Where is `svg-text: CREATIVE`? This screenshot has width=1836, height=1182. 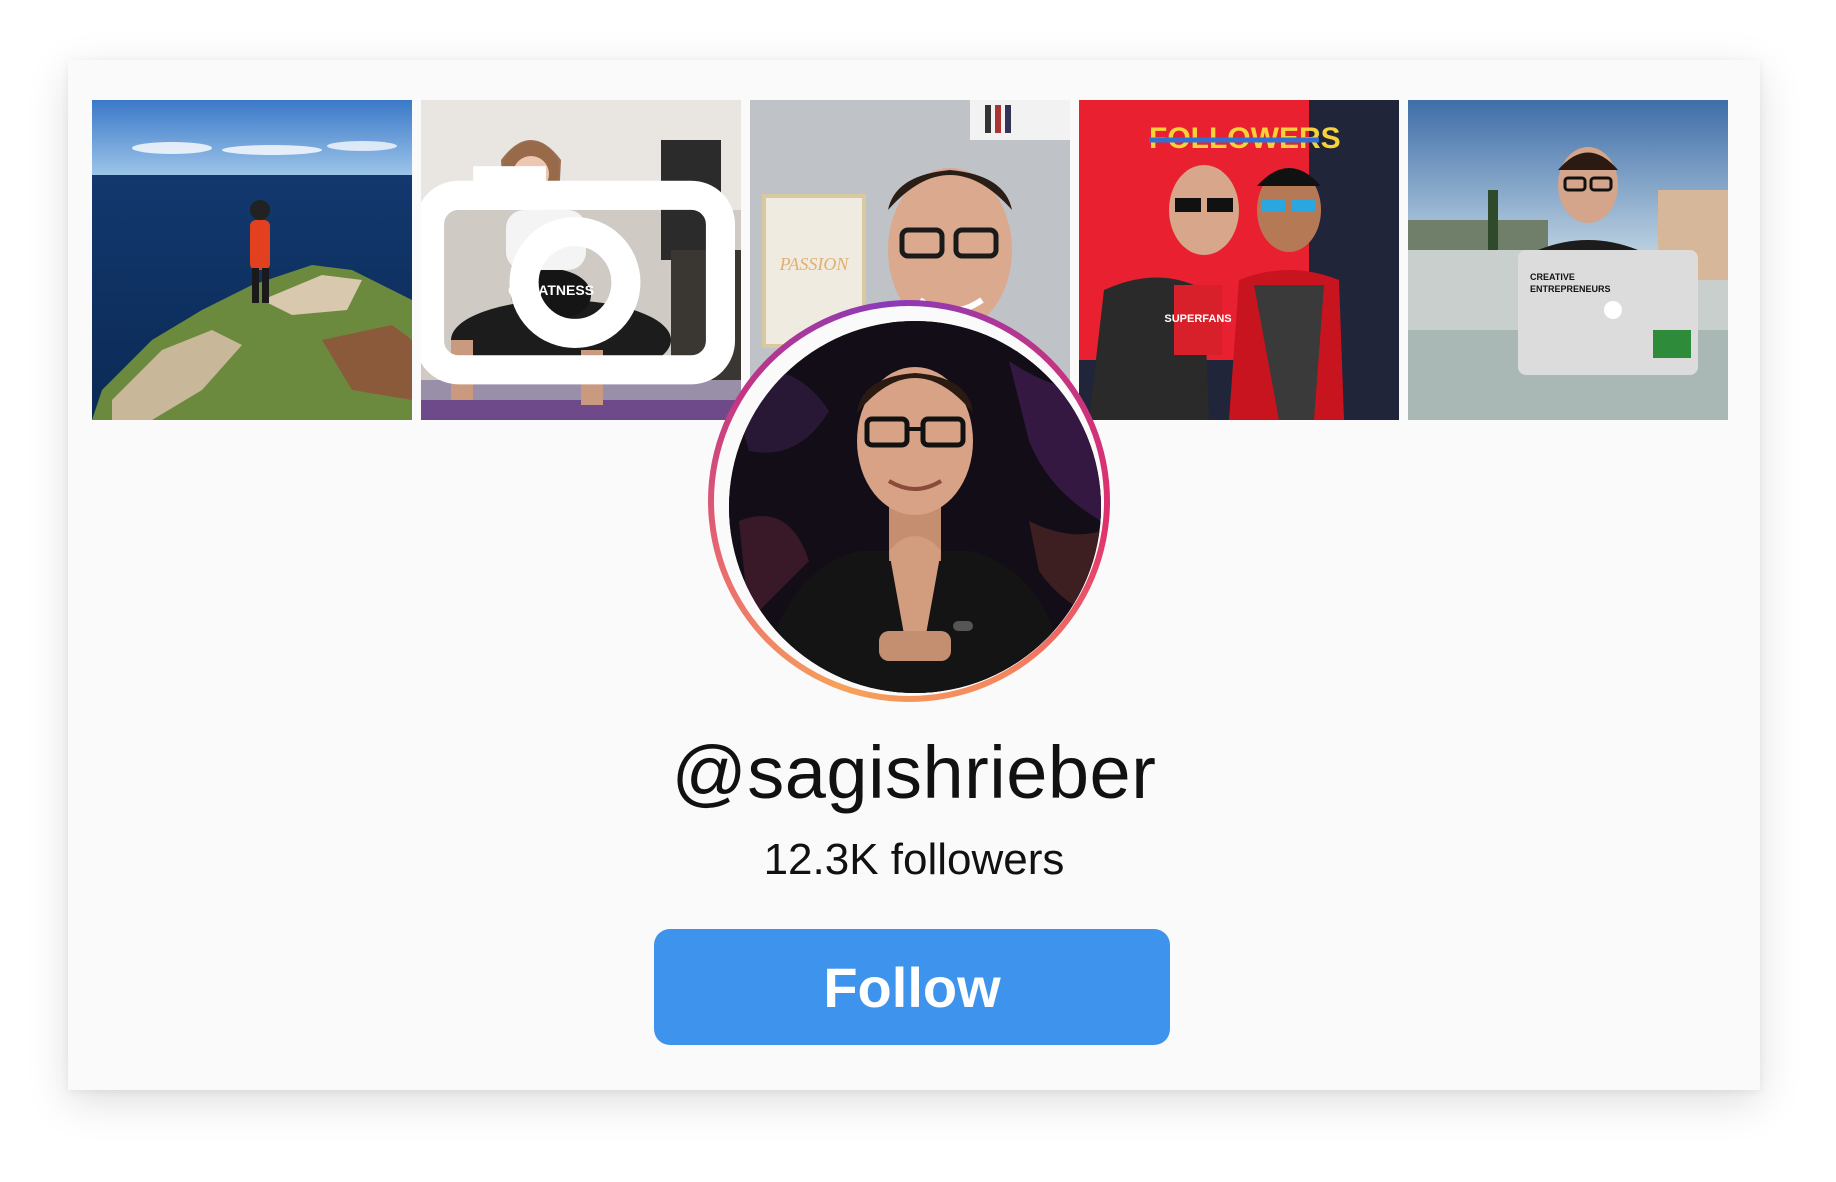 svg-text: CREATIVE is located at coordinates (1552, 277).